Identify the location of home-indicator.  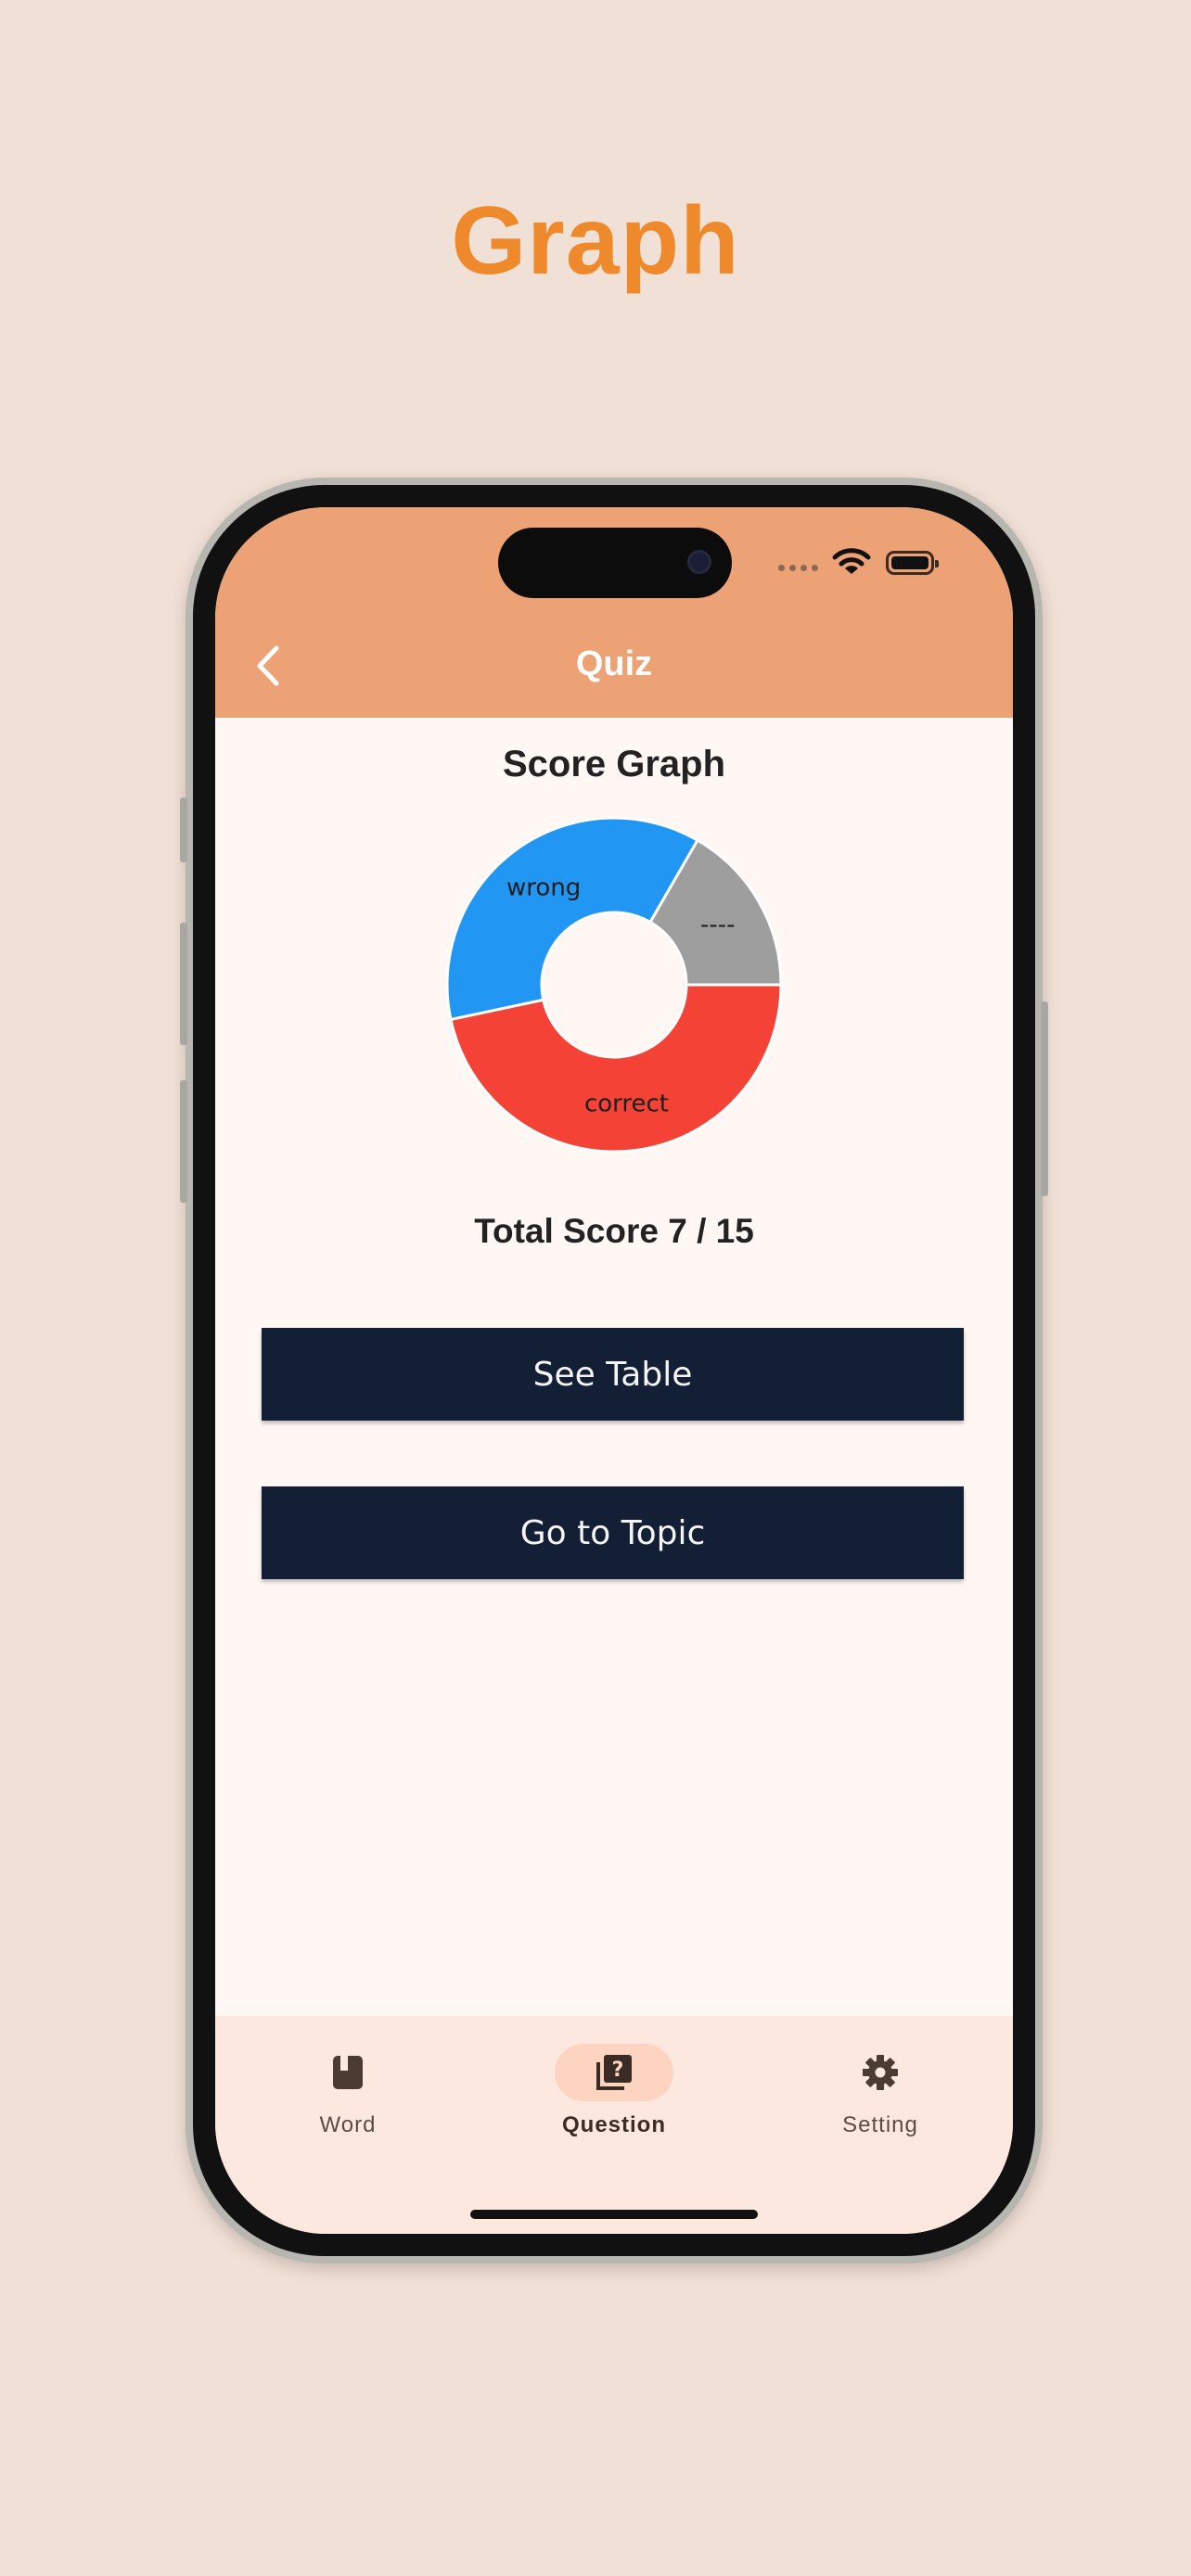
(614, 2214).